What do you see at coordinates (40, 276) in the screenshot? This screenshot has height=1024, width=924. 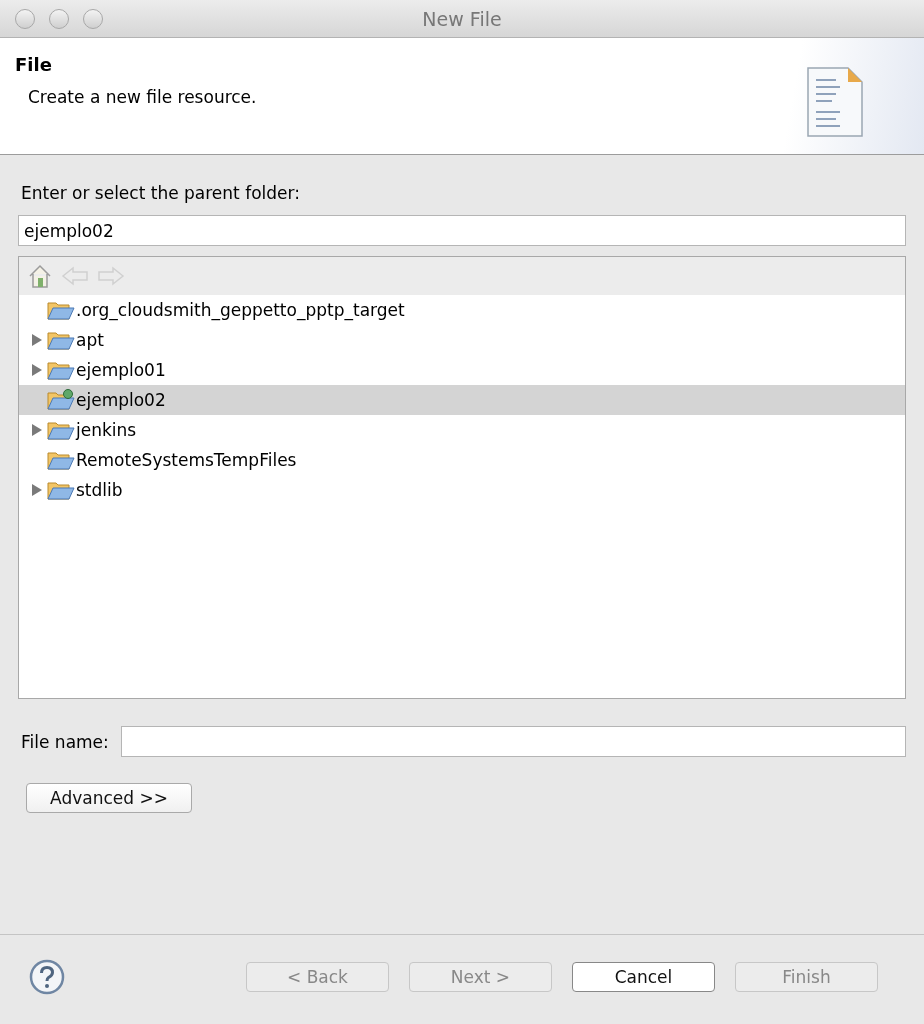 I see `home-icon` at bounding box center [40, 276].